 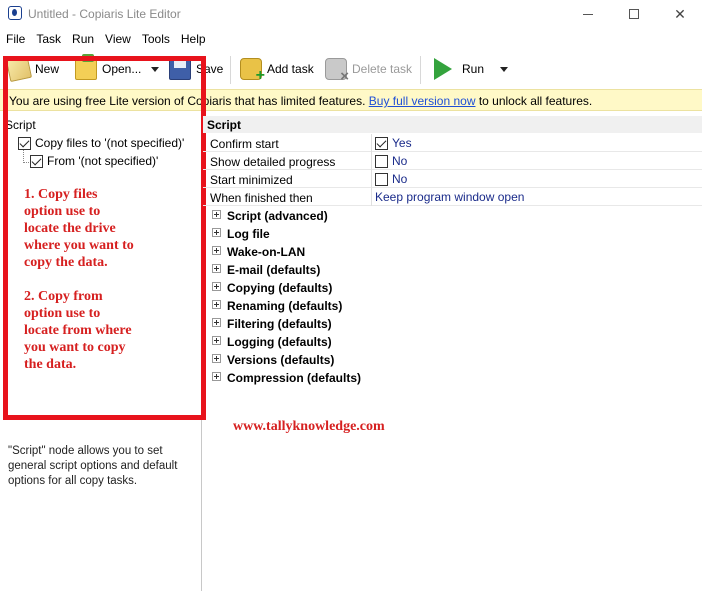 What do you see at coordinates (452, 215) in the screenshot?
I see `section-script-advanced: Script (advanced)` at bounding box center [452, 215].